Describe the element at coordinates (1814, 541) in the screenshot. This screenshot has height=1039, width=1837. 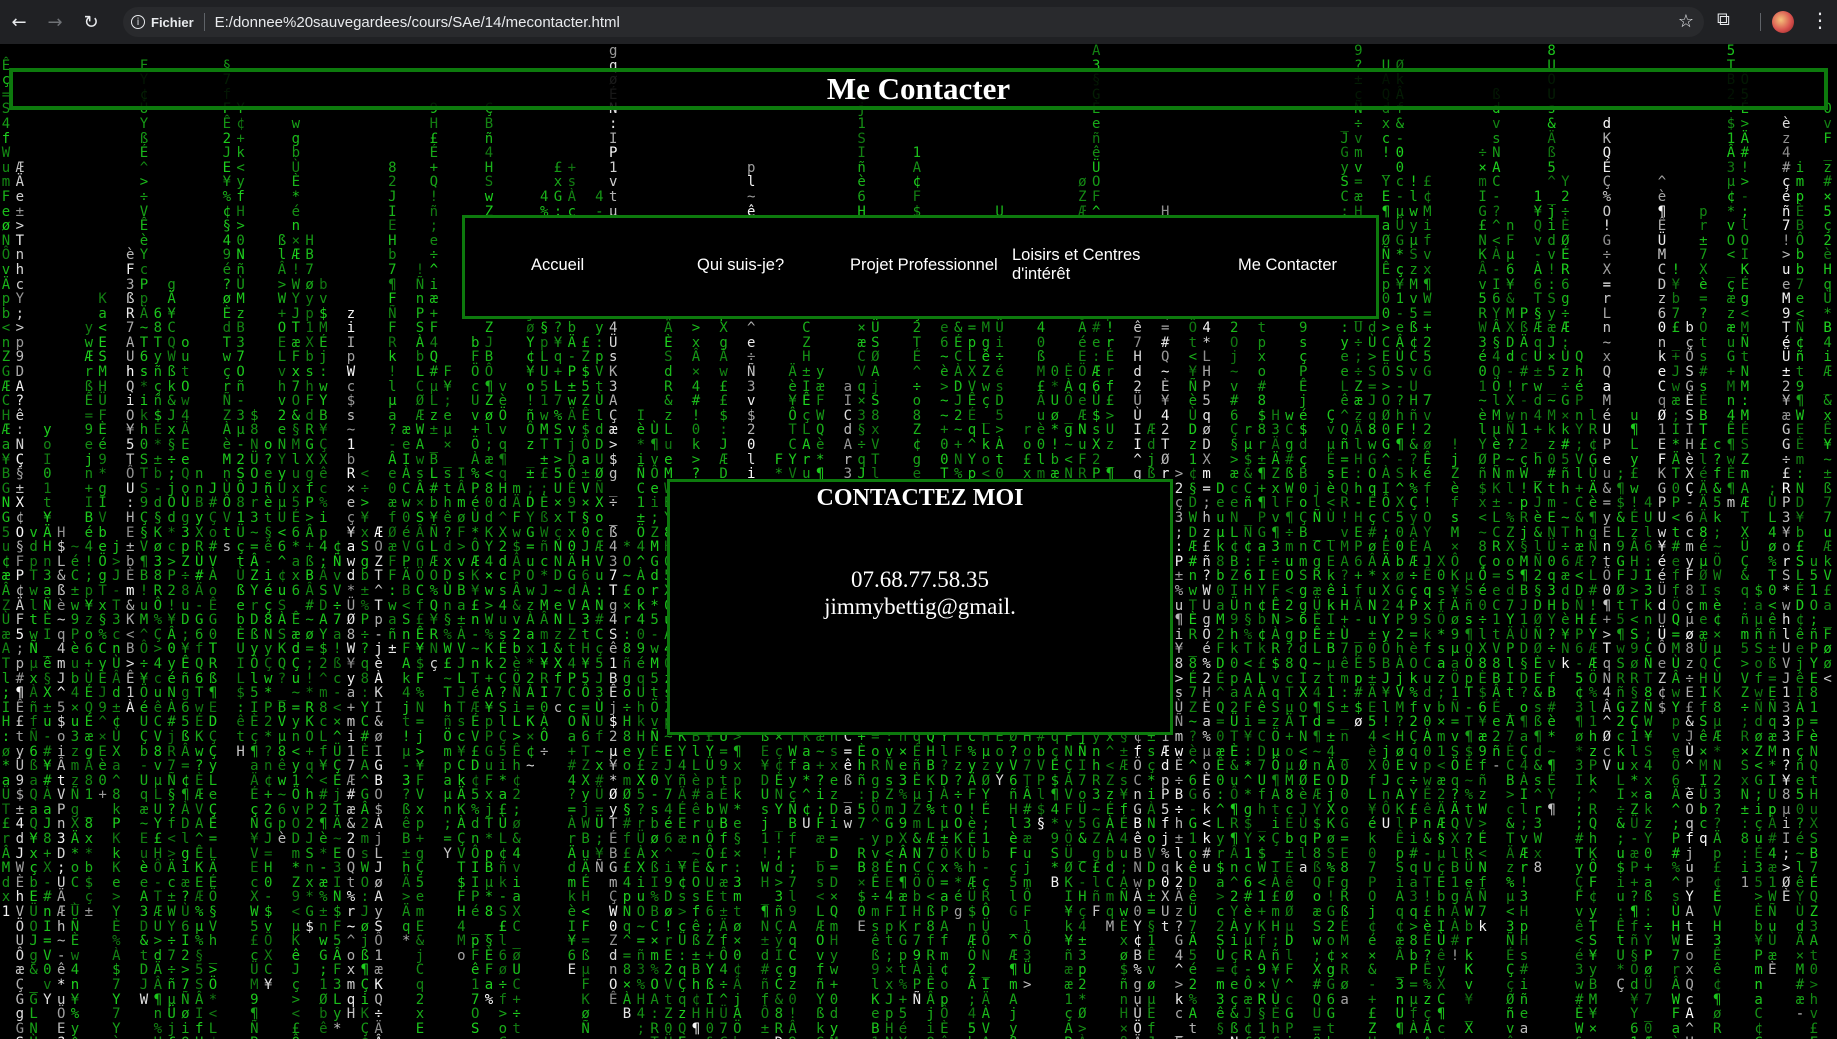
I see `rain-column: u51O;ñPYE81=èNQtHuXSB7ÉQZ3At0>hv£F` at that location.